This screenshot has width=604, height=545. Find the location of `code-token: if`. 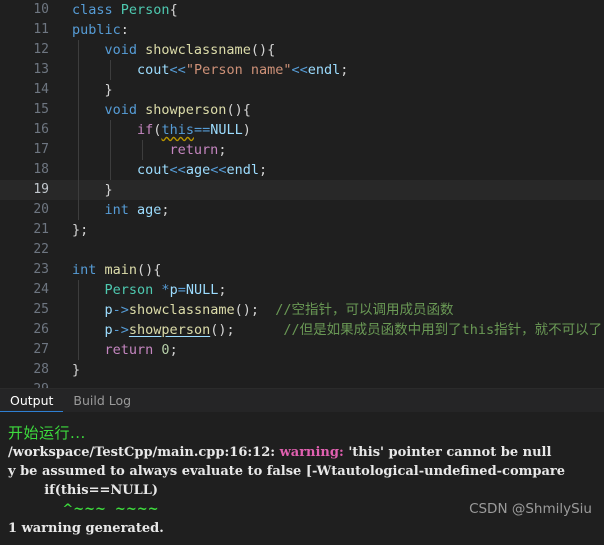

code-token: if is located at coordinates (145, 130).